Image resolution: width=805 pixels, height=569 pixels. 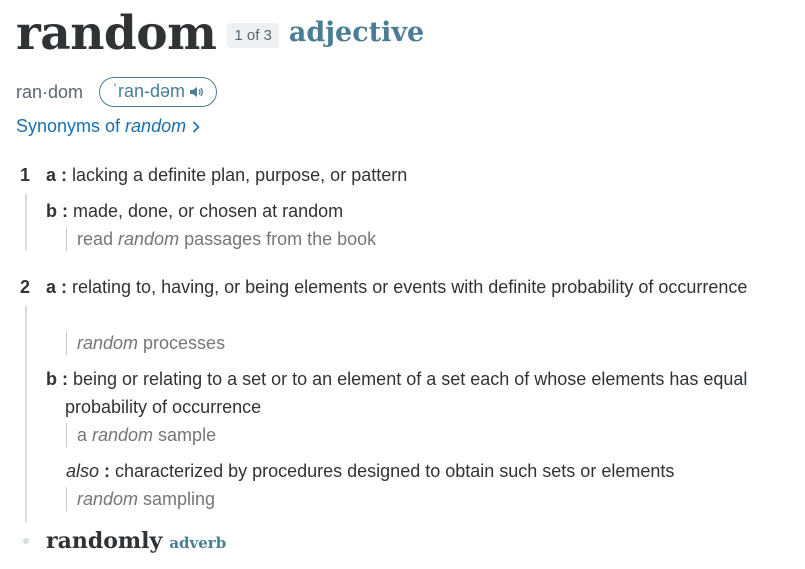 I want to click on part-of-speech: adjective, so click(x=356, y=32).